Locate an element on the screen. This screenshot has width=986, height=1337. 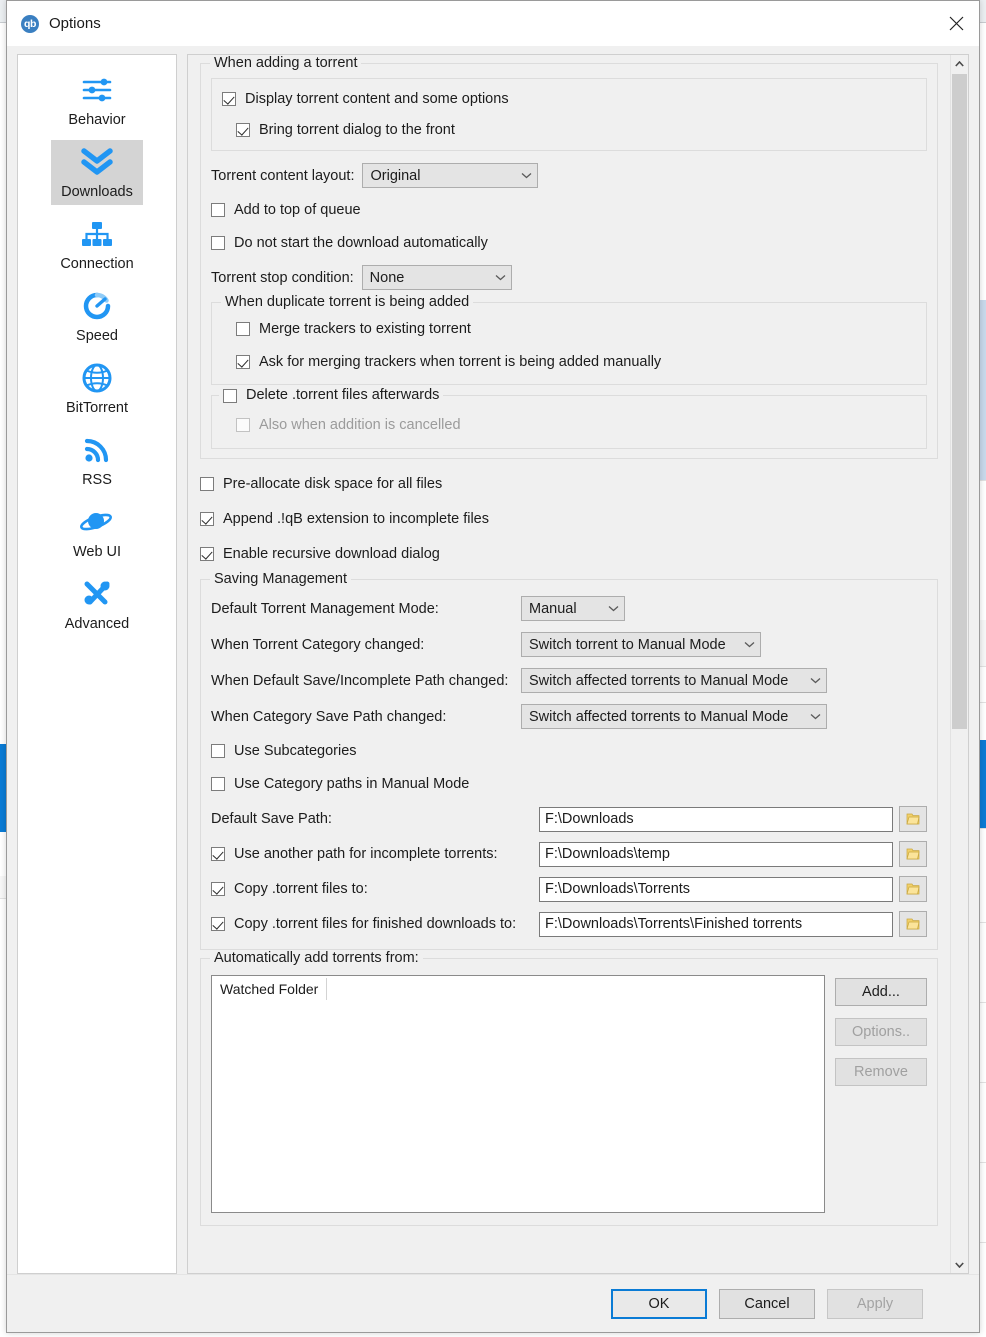
checkbox-merge-trackers: Merge trackers to existing torrent is located at coordinates (353, 329).